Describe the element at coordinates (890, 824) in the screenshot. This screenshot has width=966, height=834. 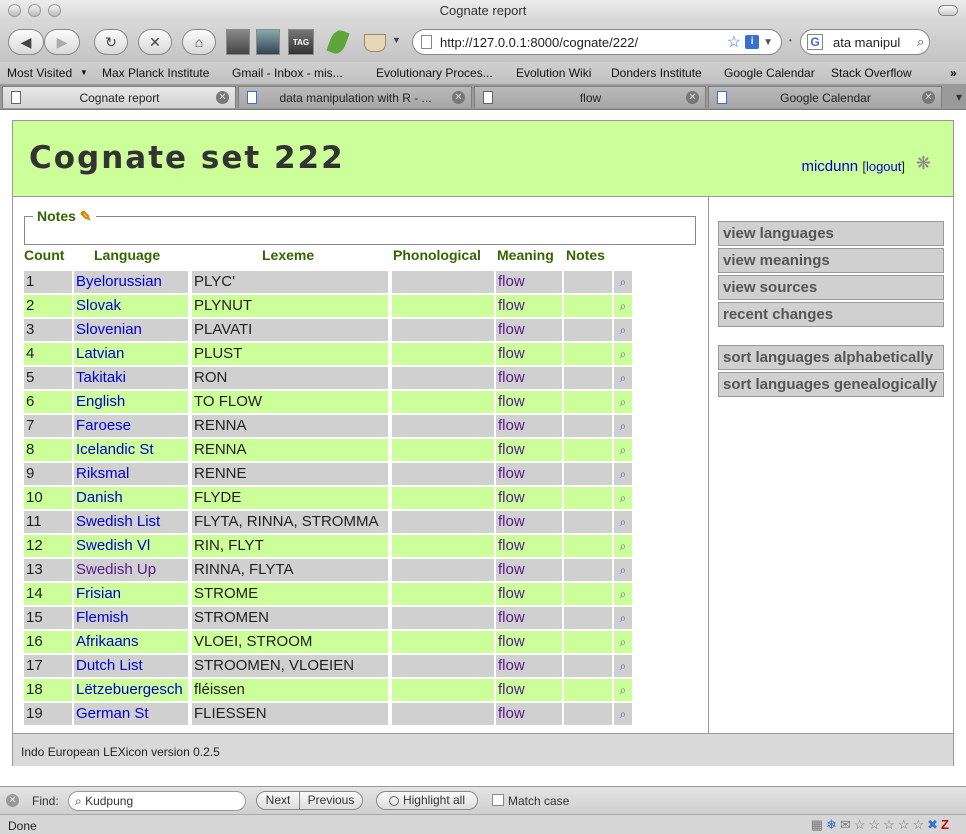
I see `rating-stars-icon: ☆☆☆☆☆` at that location.